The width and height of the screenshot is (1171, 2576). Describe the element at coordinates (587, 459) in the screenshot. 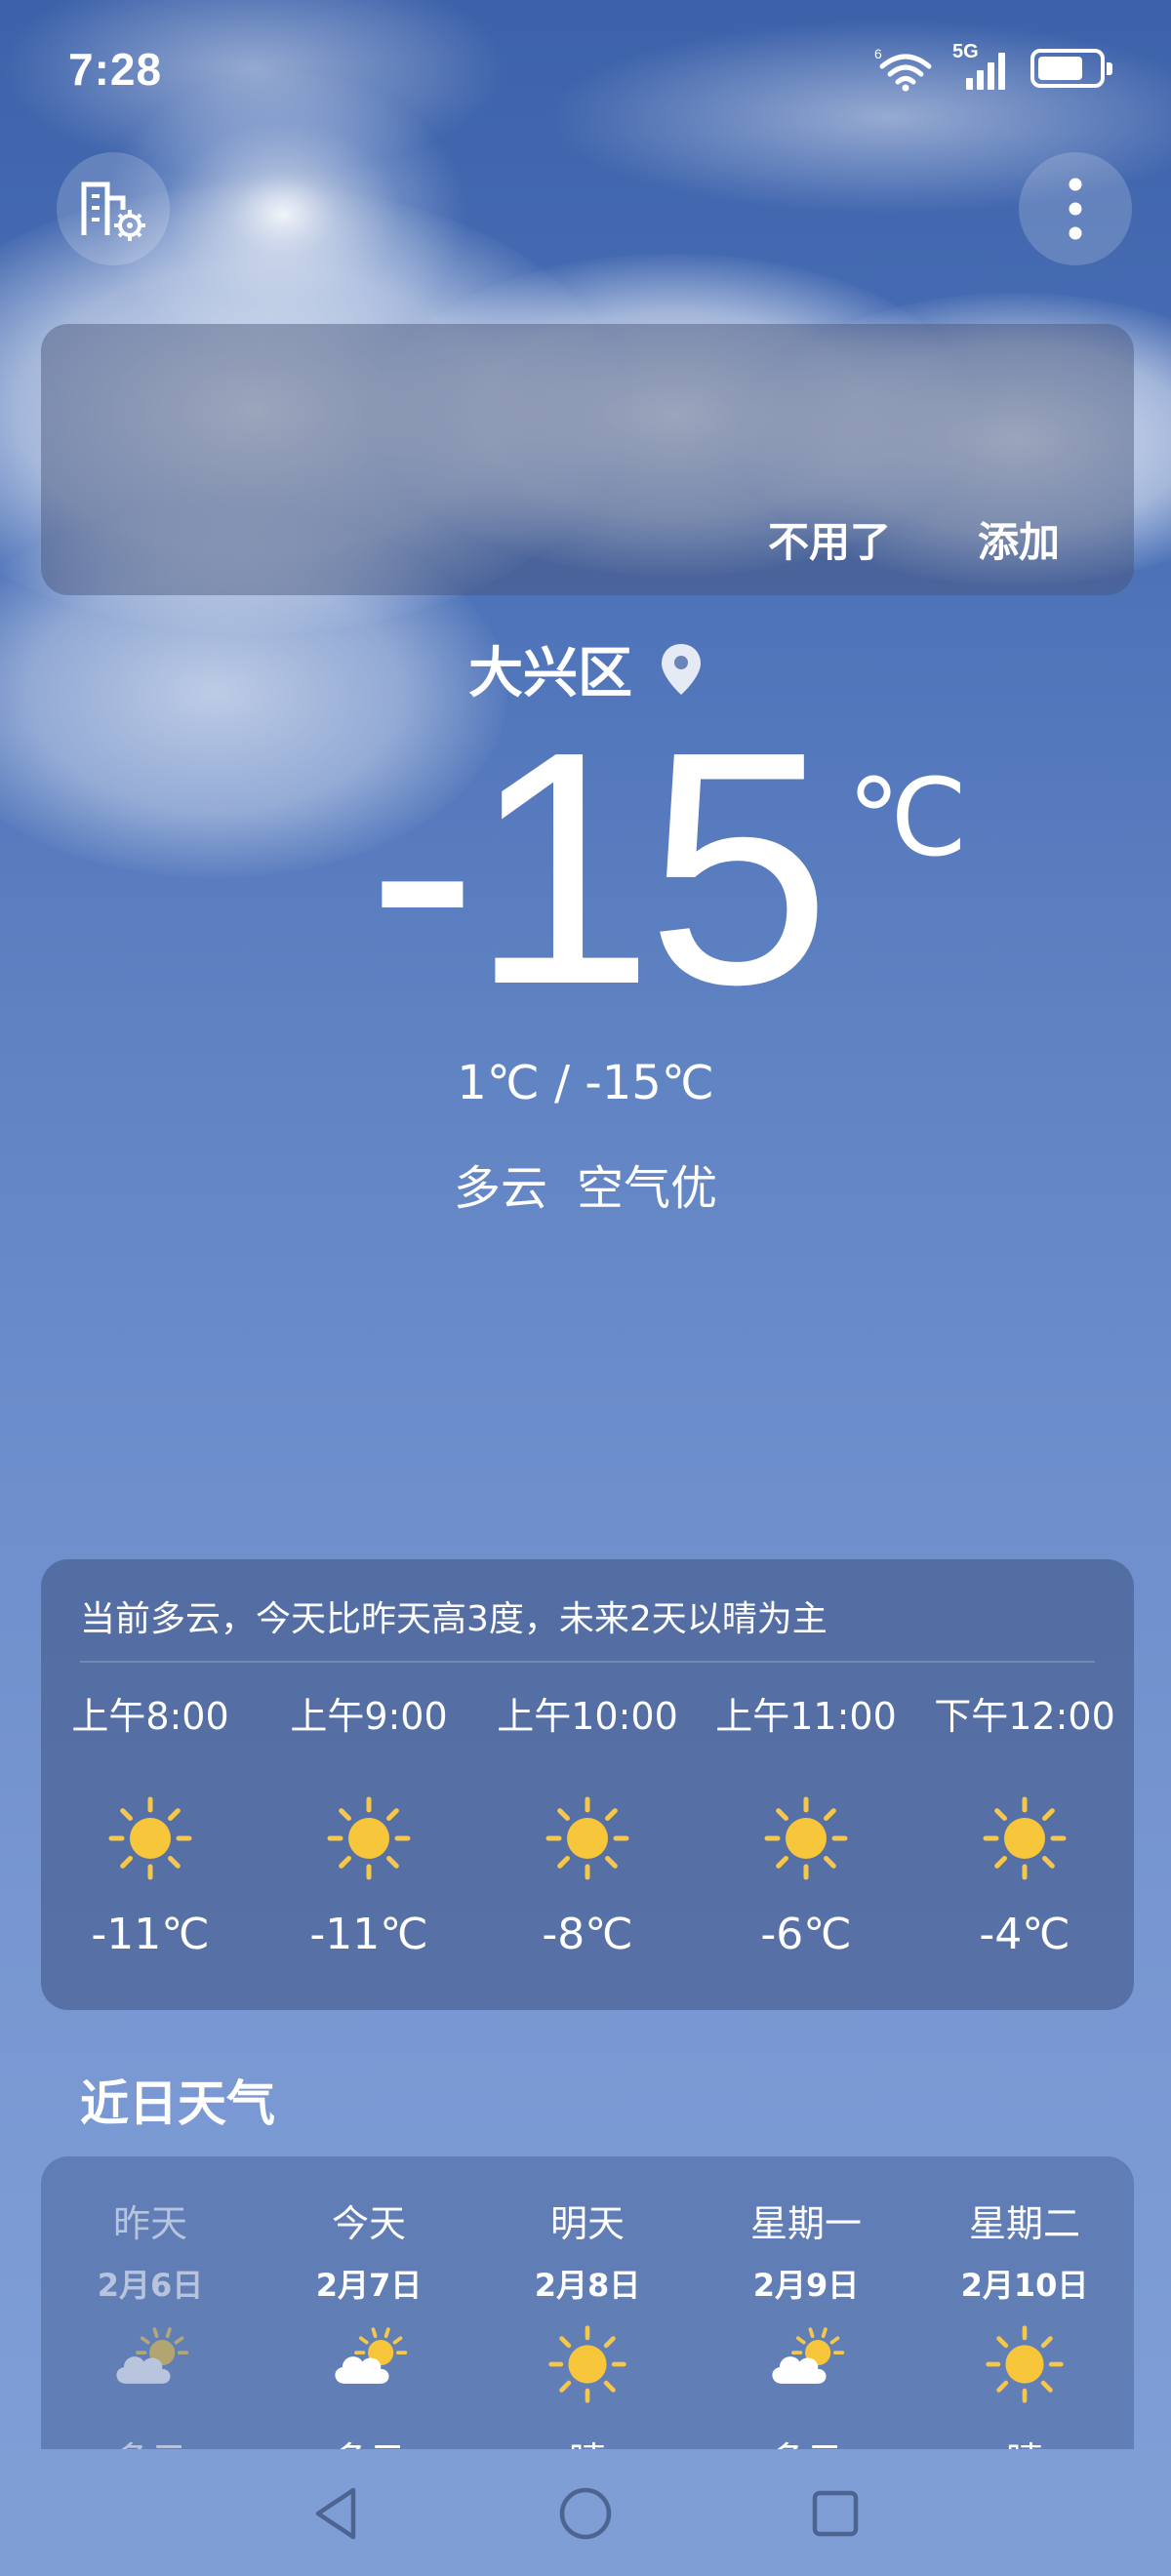

I see `add-city-suggestion-card: 不用了 添加` at that location.